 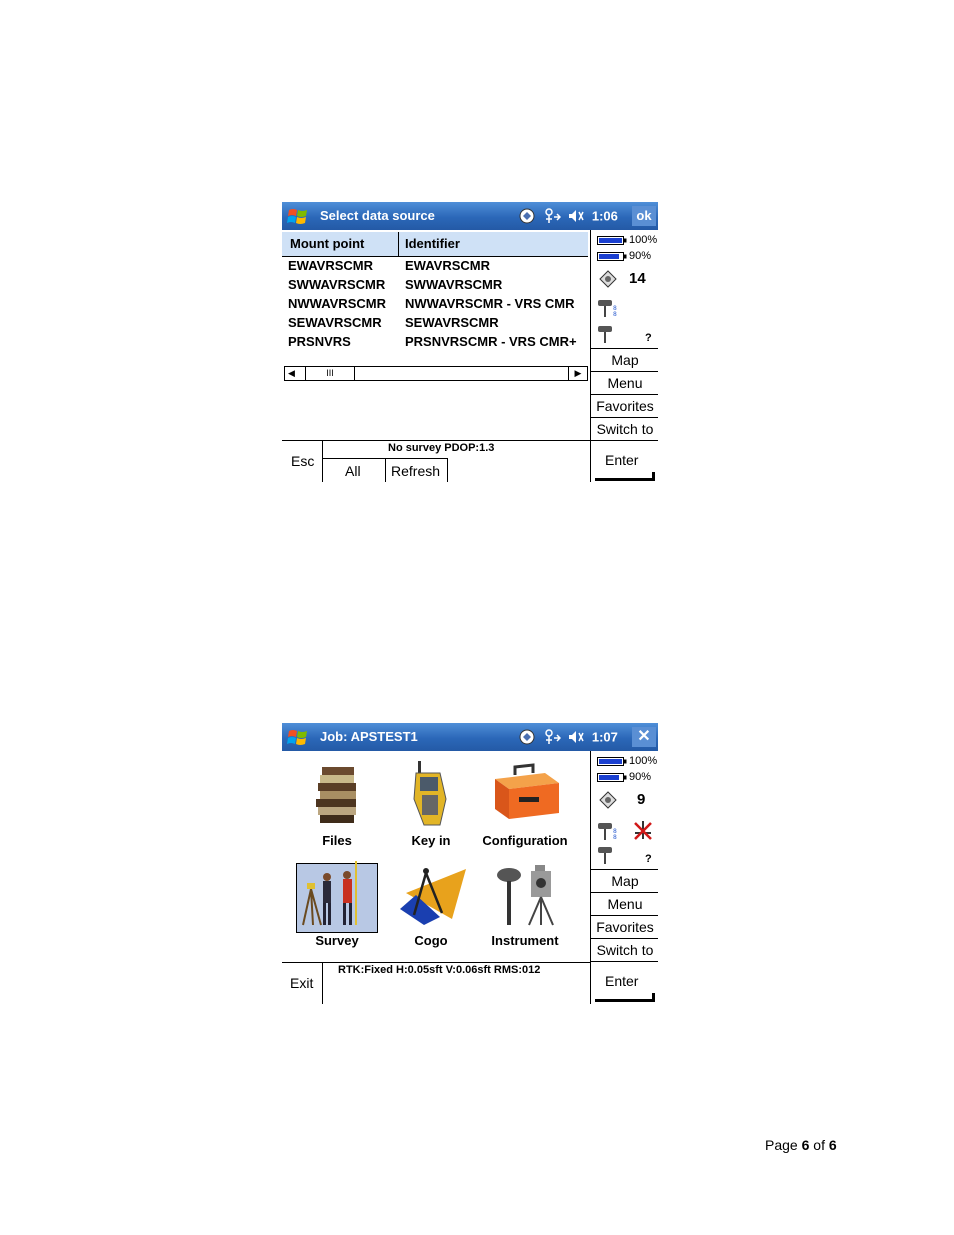 What do you see at coordinates (490, 303) in the screenshot?
I see `identifier-cell: NWWAVRSCMR - VRS CMR` at bounding box center [490, 303].